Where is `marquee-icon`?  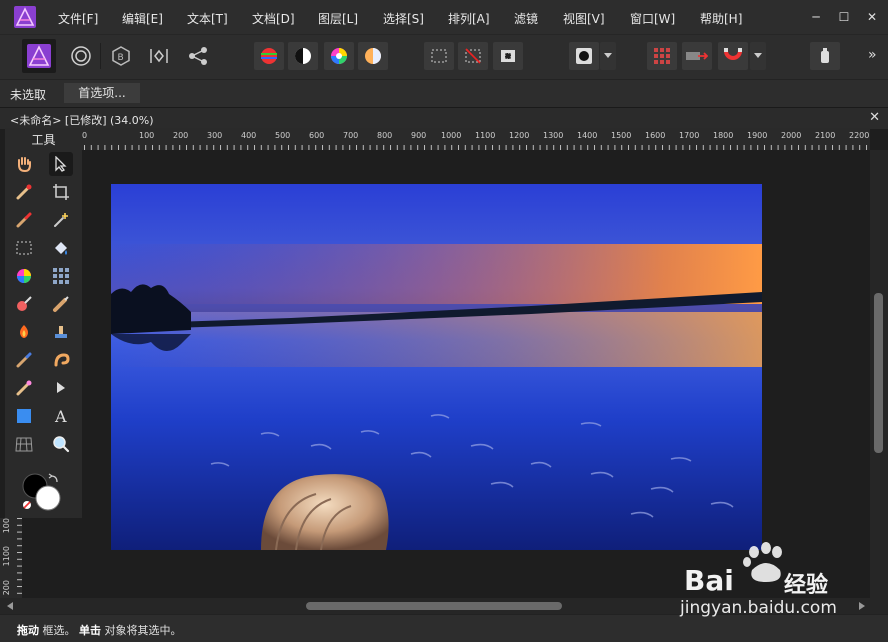
marquee-icon is located at coordinates (439, 56).